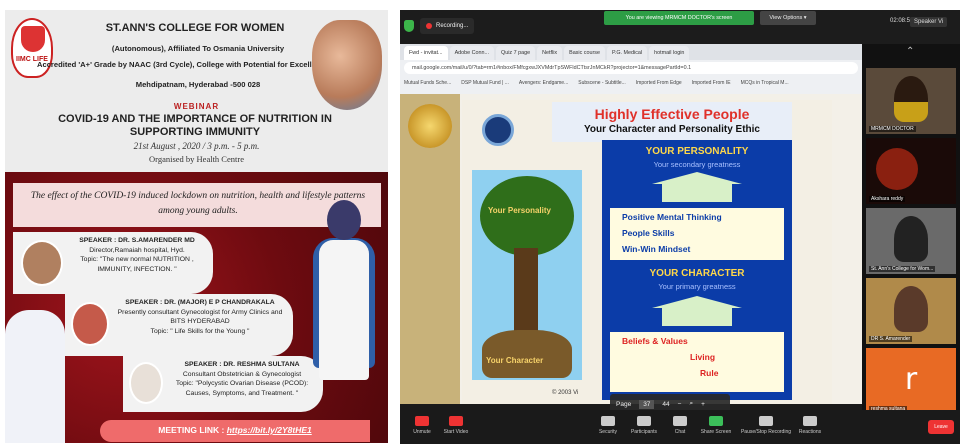 The height and width of the screenshot is (444, 960). I want to click on zoom-out-button: −, so click(680, 404).